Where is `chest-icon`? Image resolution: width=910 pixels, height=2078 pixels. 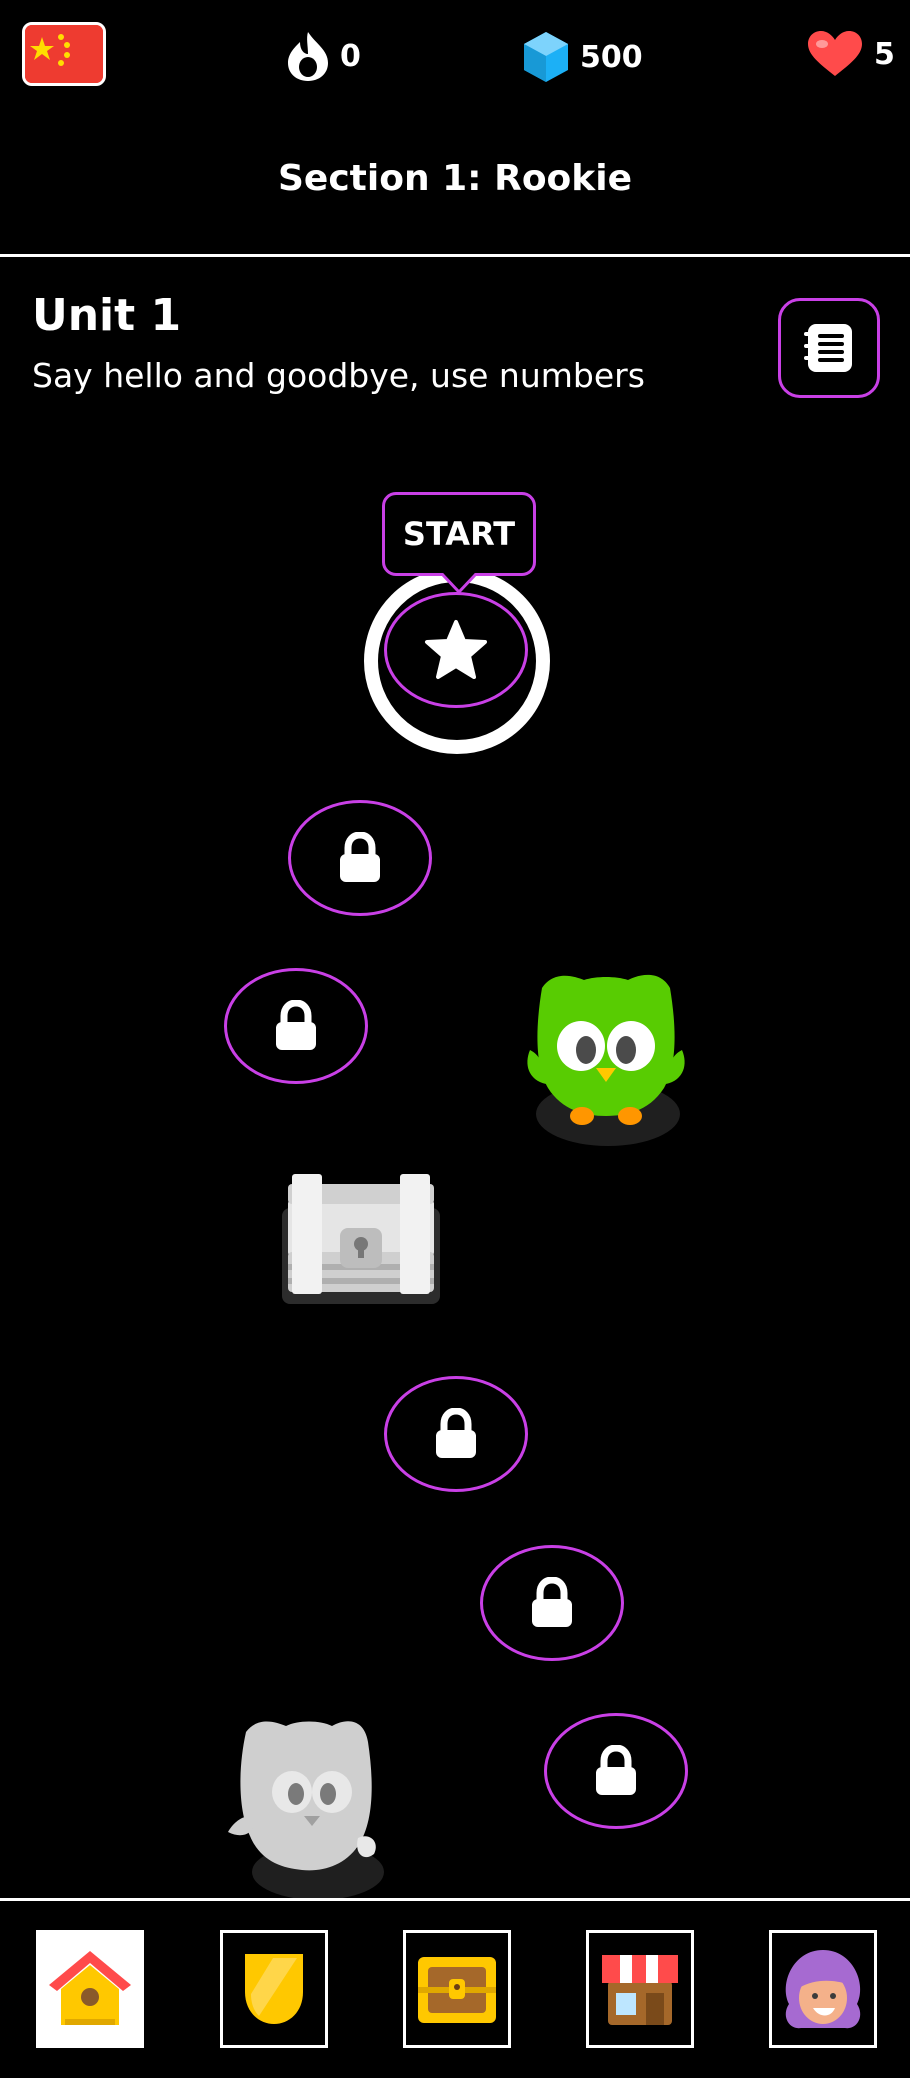 chest-icon is located at coordinates (457, 1990).